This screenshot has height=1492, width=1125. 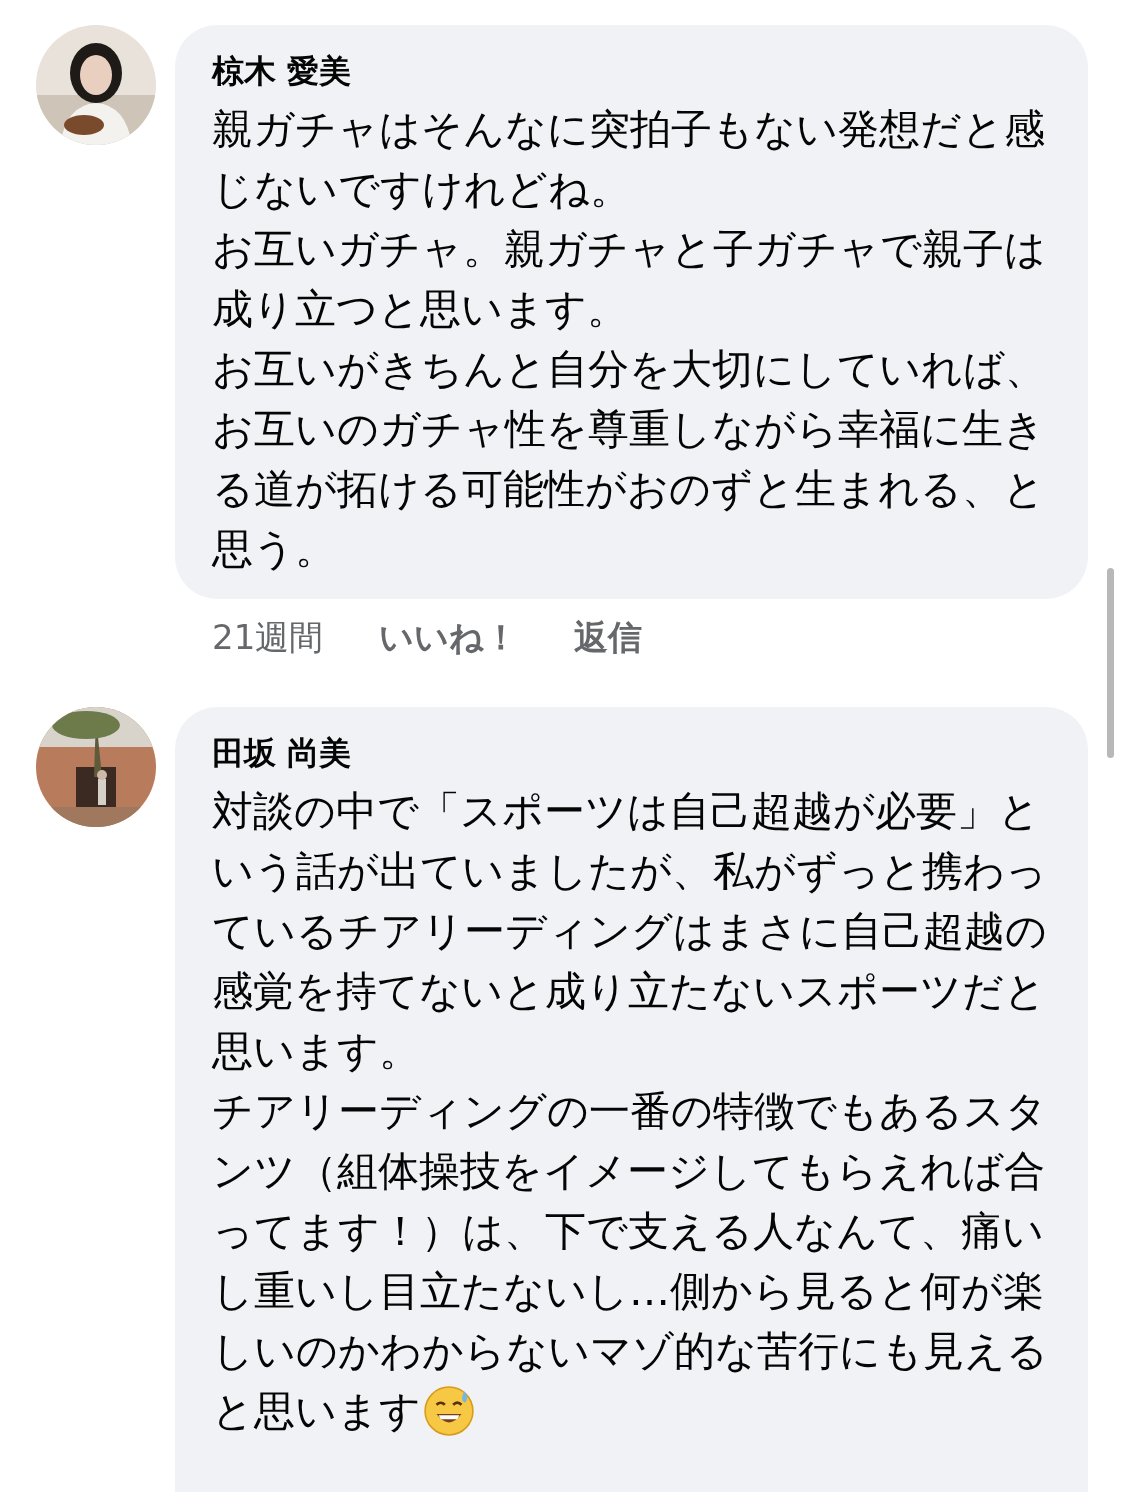 What do you see at coordinates (1110, 663) in the screenshot?
I see `scrollbar` at bounding box center [1110, 663].